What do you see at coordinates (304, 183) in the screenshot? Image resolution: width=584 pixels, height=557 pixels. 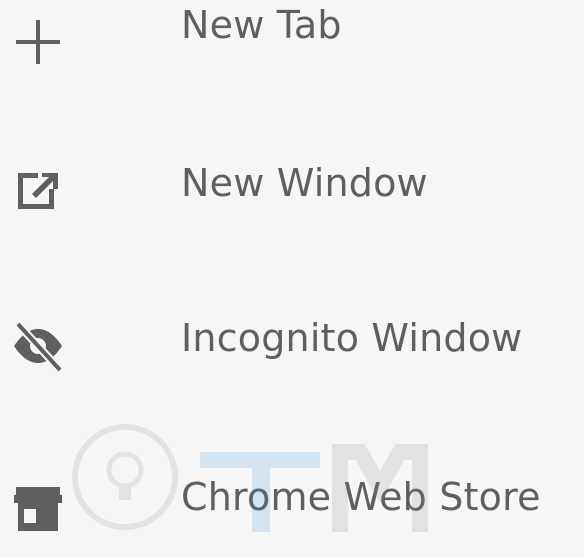 I see `menu-item-label: New Window` at bounding box center [304, 183].